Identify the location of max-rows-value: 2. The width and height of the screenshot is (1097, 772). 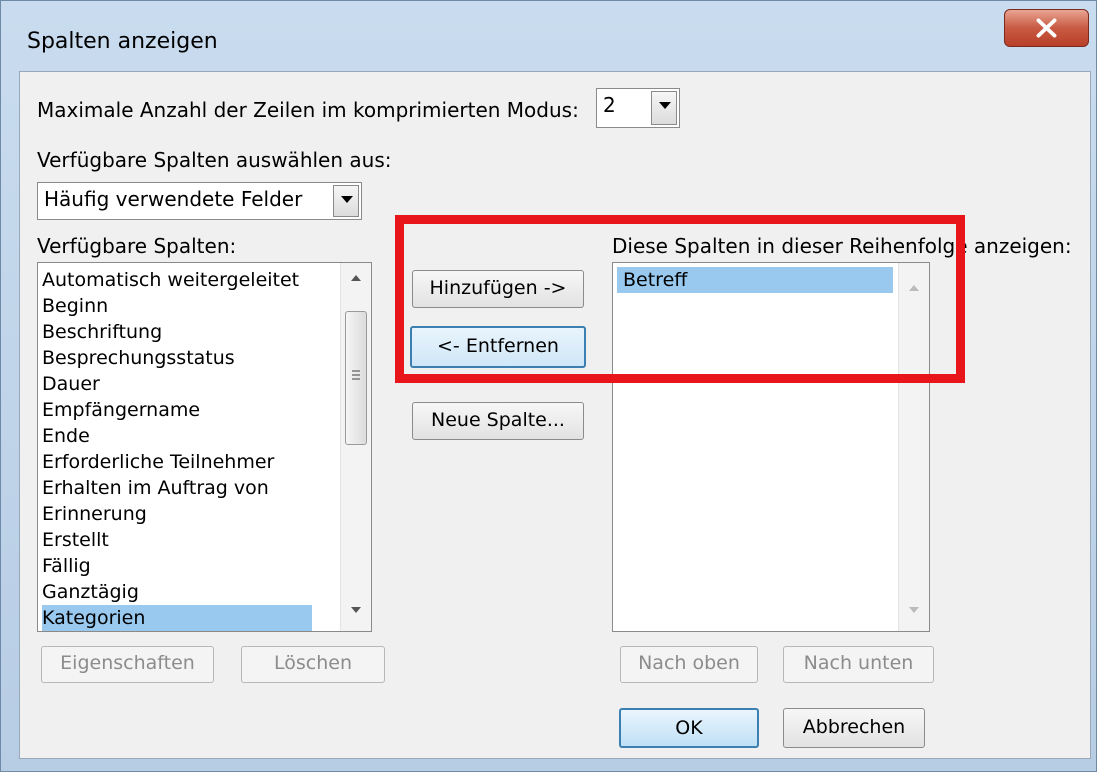
(609, 105).